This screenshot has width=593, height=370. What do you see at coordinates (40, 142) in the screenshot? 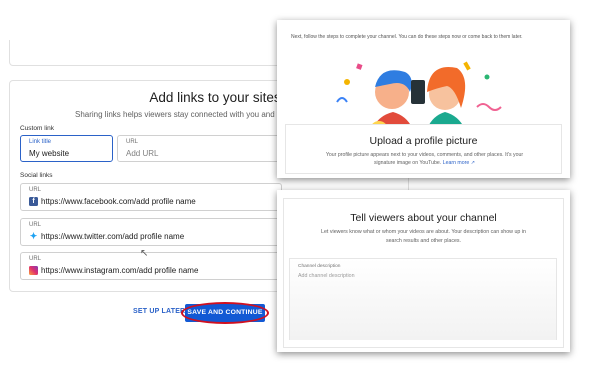
I see `link-title-label: Link title` at bounding box center [40, 142].